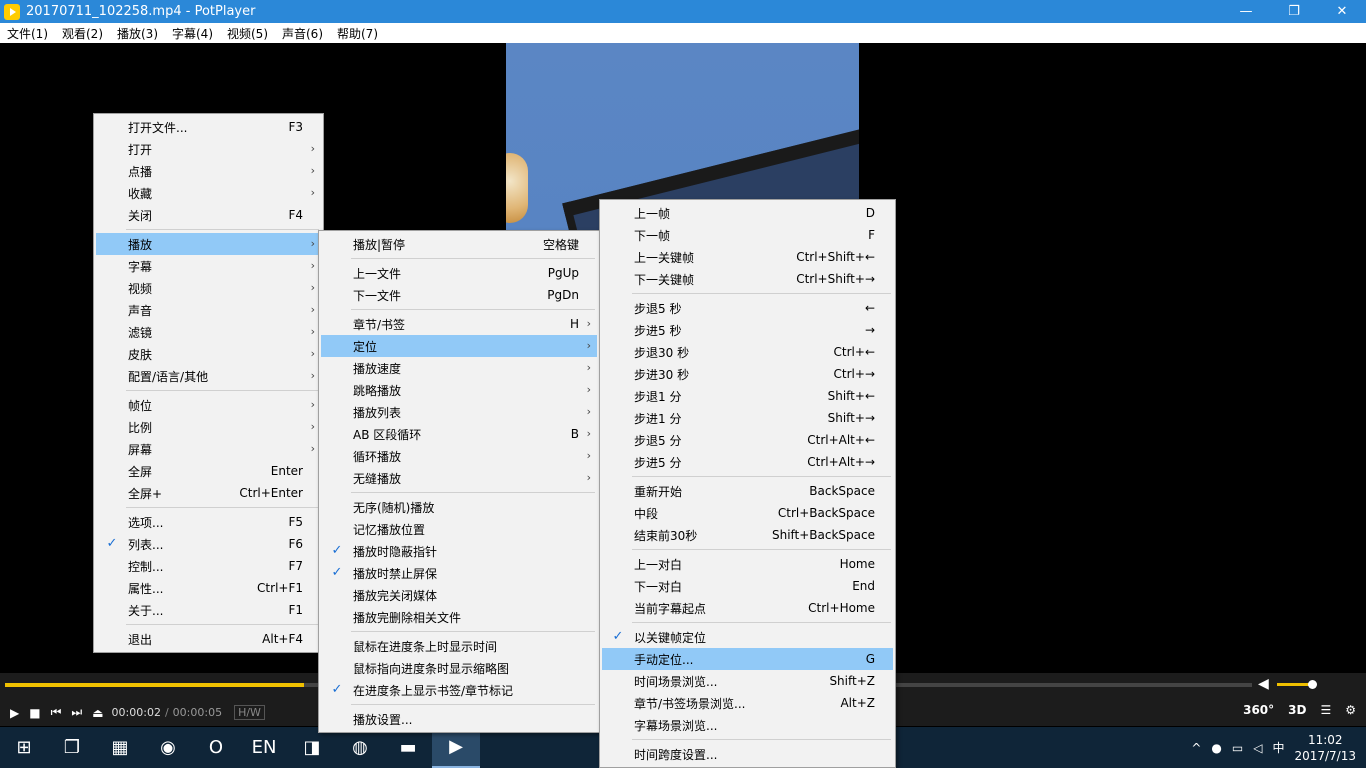 This screenshot has height=768, width=1366. What do you see at coordinates (1342, 11) in the screenshot?
I see `close-button: ✕` at bounding box center [1342, 11].